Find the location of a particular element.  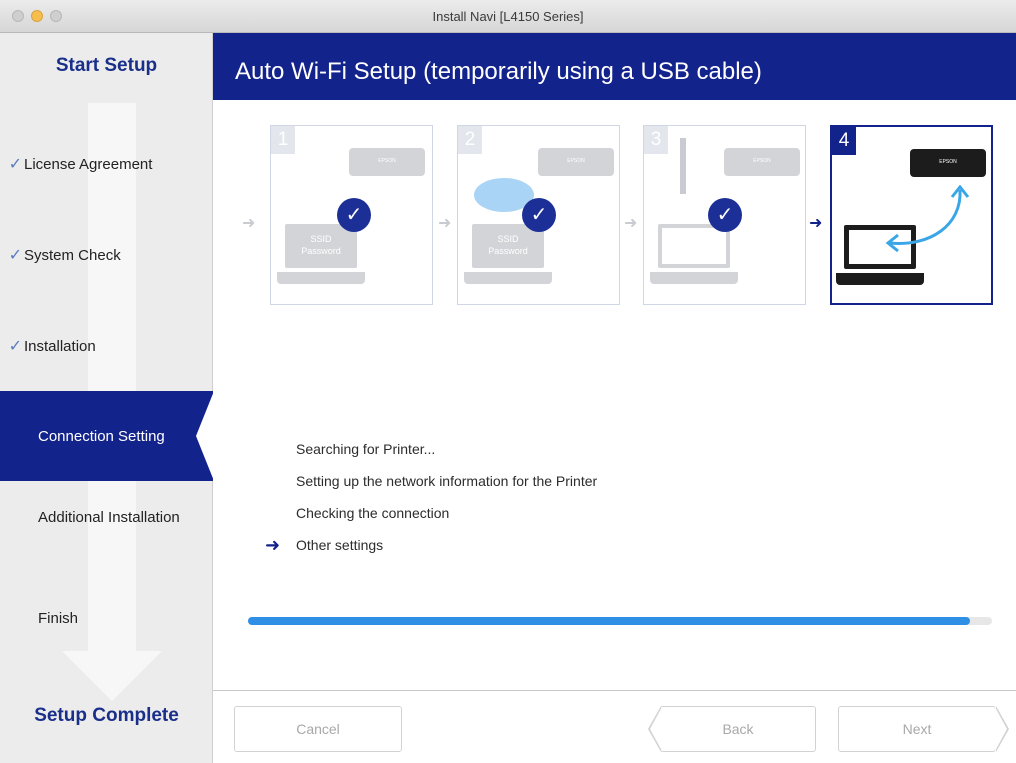

step-panel-1: 1 EPSON SSID Password ✓ is located at coordinates (351, 215).